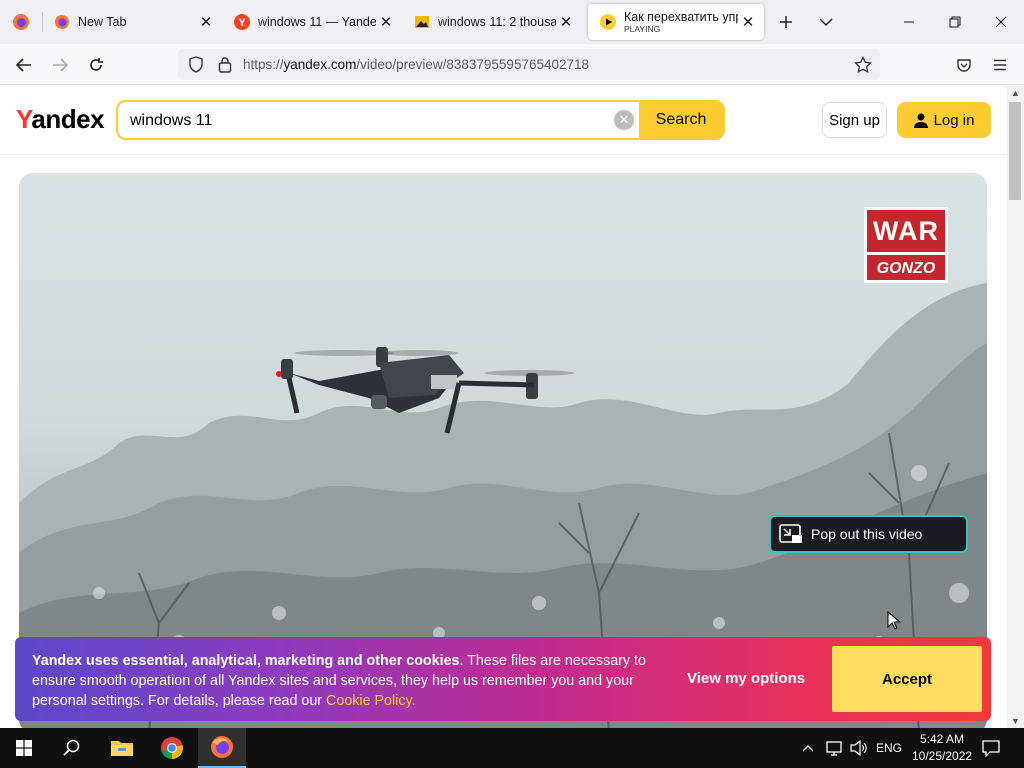 The width and height of the screenshot is (1024, 768). I want to click on pop-out-video-button: Pop out this video, so click(868, 534).